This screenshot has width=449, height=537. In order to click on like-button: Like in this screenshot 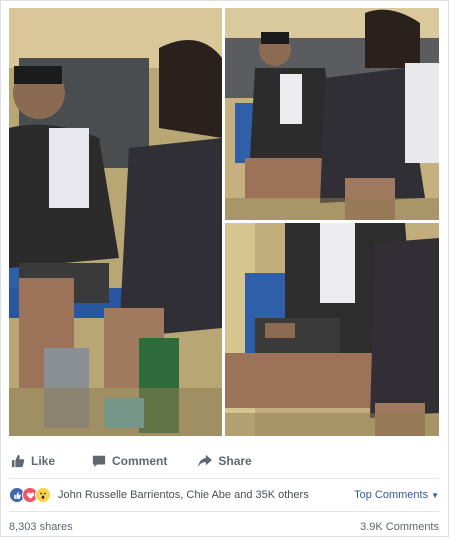, I will do `click(33, 461)`.